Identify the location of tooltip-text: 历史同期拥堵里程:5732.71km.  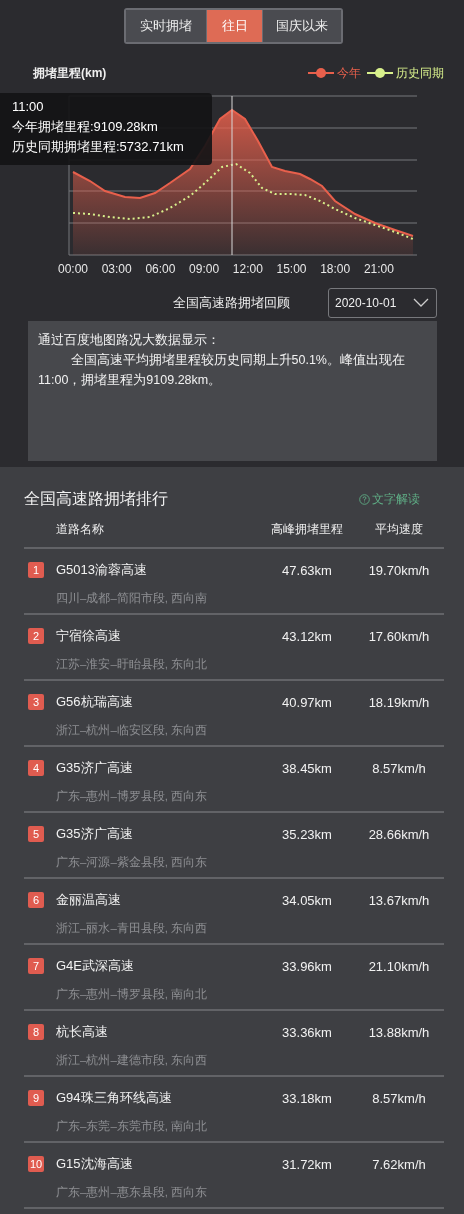
(98, 147).